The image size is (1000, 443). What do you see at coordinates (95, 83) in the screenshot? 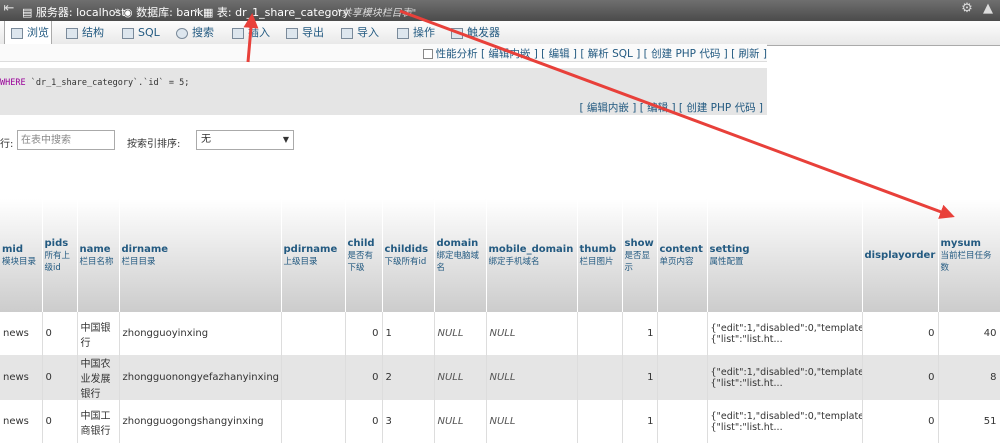
I see `sql-query-text: WHERE `dr_1_share_category`.`id` = 5;` at bounding box center [95, 83].